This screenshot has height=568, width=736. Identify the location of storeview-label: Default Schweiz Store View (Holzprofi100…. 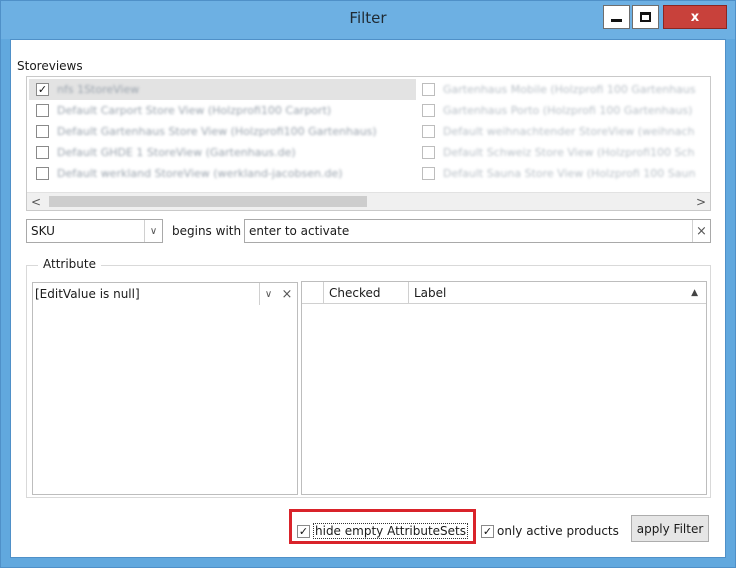
(569, 152).